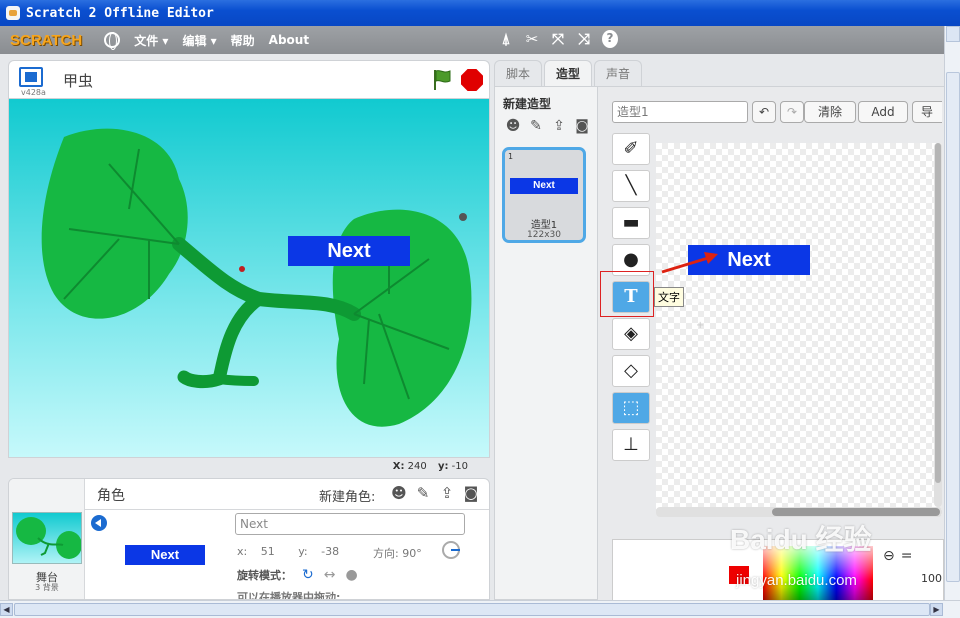 The height and width of the screenshot is (618, 960). I want to click on stage-next-sprite: Next, so click(349, 251).